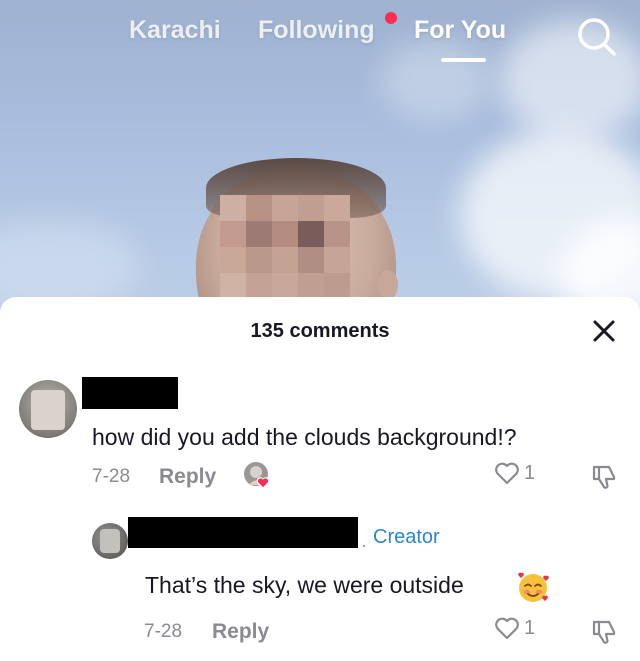  I want to click on top-nav: Karachi Following For You, so click(320, 35).